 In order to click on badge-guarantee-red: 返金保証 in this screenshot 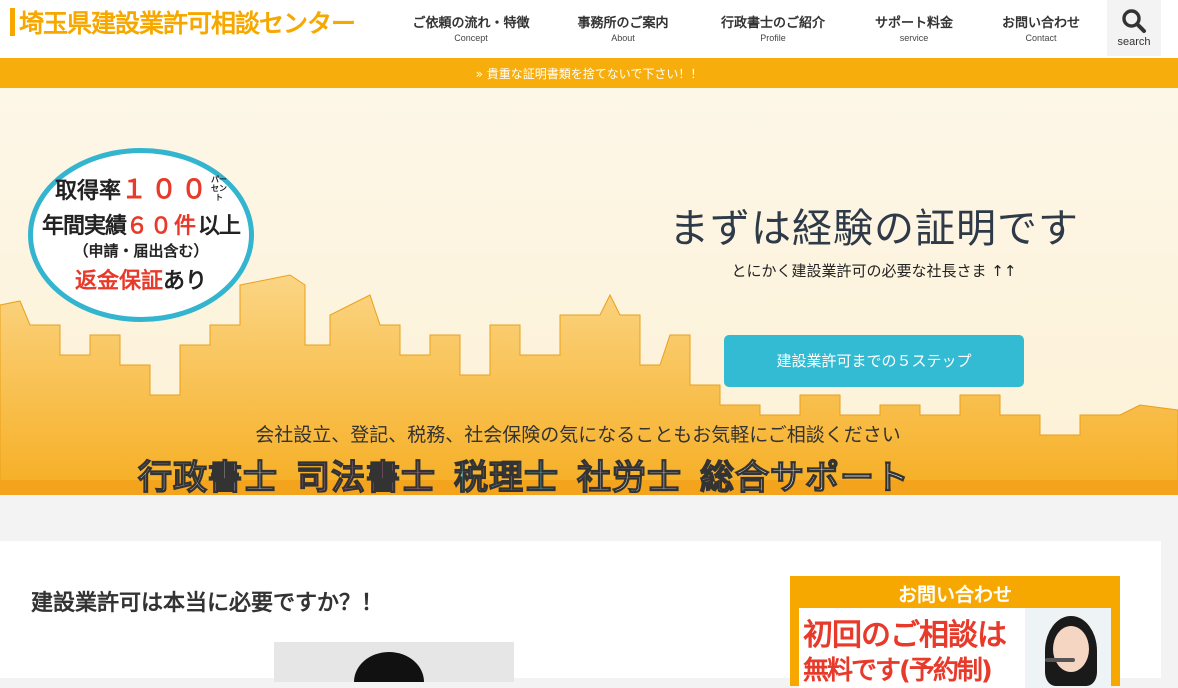, I will do `click(118, 281)`.